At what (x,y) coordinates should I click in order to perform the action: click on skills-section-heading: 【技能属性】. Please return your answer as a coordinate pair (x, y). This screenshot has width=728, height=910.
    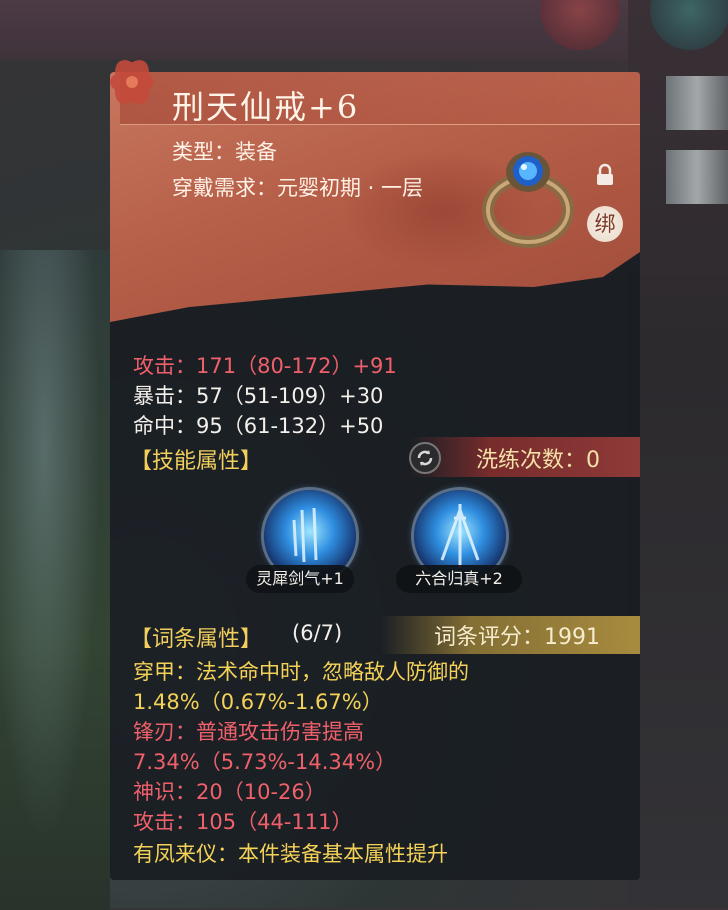
    Looking at the image, I should click on (196, 461).